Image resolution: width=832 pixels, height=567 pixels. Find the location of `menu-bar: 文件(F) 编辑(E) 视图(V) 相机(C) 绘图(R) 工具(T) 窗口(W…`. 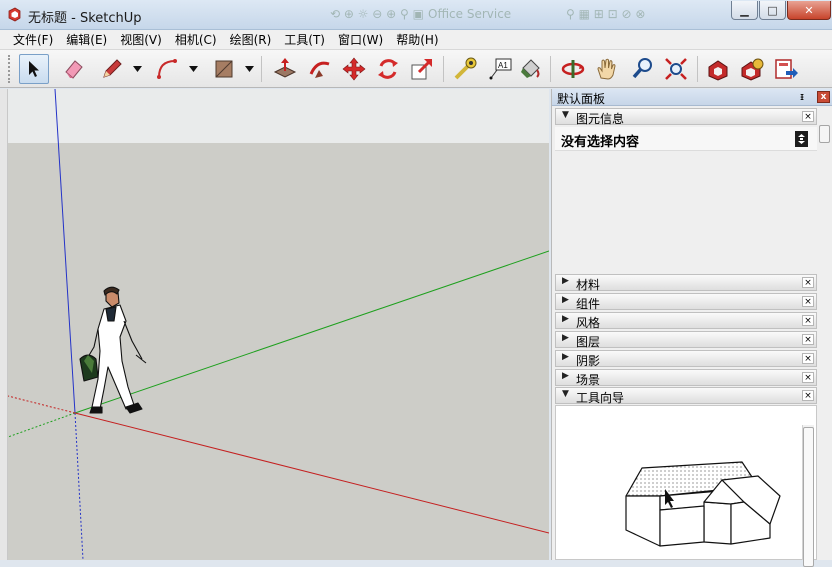

menu-bar: 文件(F) 编辑(E) 视图(V) 相机(C) 绘图(R) 工具(T) 窗口(W… is located at coordinates (416, 40).